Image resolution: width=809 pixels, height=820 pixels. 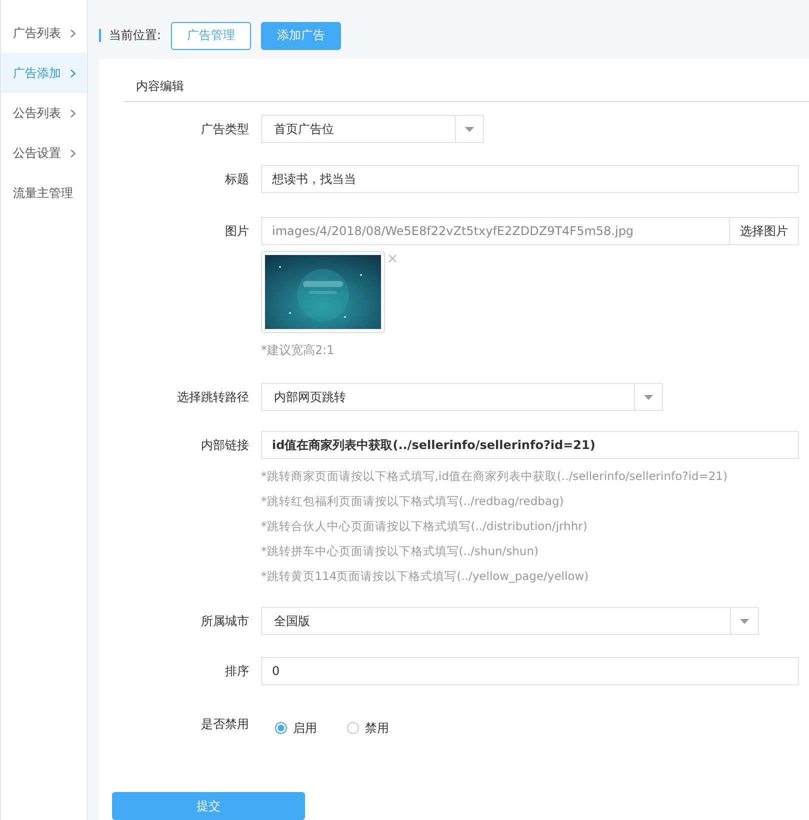 What do you see at coordinates (400, 551) in the screenshot?
I see `hint-text: *跳转拼车中心页面请按以下格式填写(../shun/shun)` at bounding box center [400, 551].